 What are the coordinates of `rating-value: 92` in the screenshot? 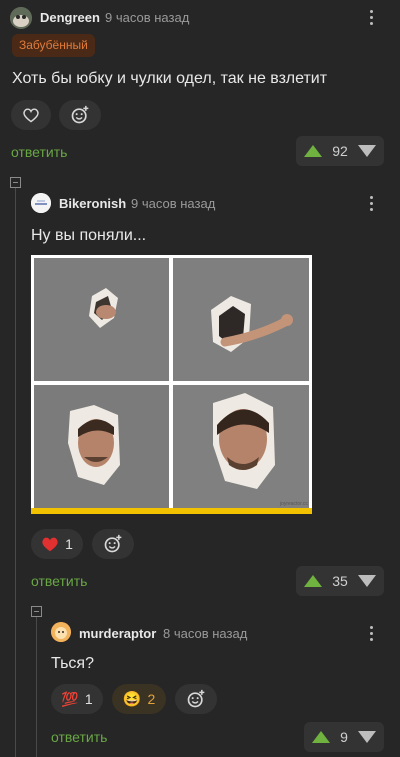 It's located at (340, 151).